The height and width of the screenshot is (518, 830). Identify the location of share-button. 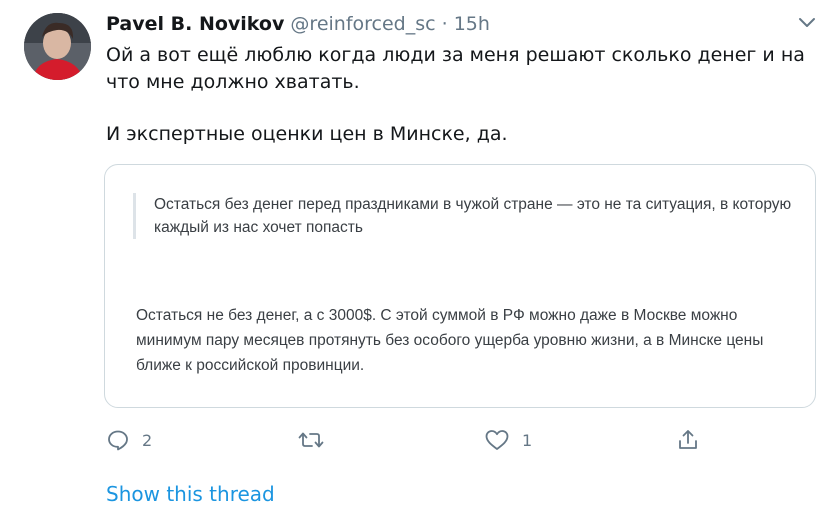
(688, 440).